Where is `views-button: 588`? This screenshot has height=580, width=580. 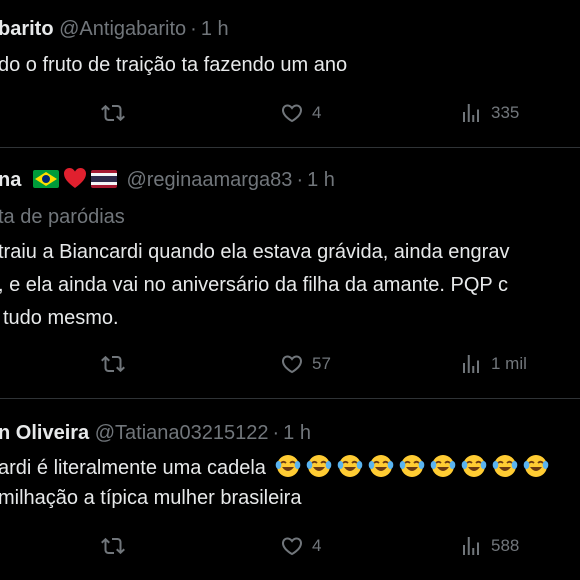 views-button: 588 is located at coordinates (489, 546).